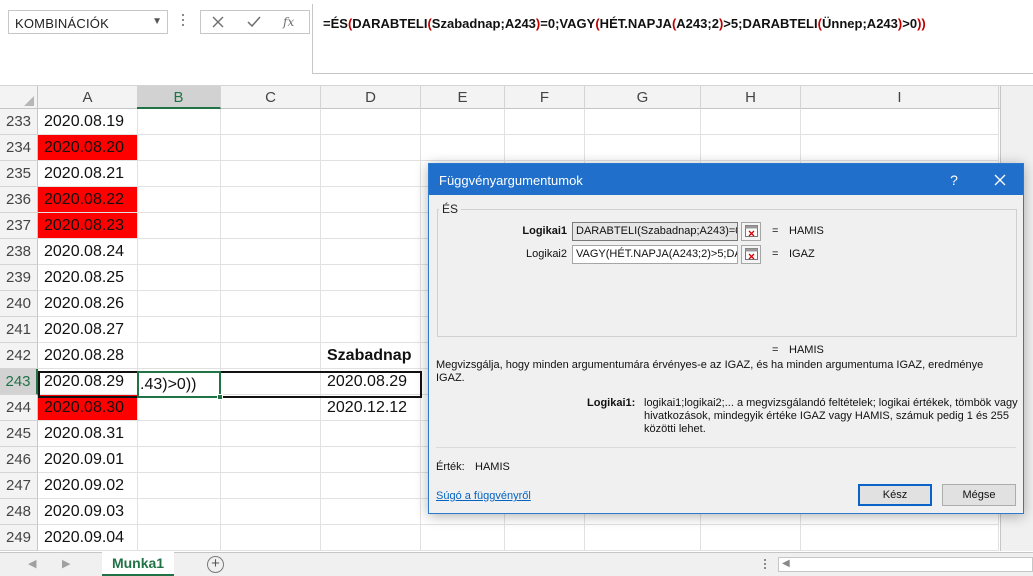 The height and width of the screenshot is (576, 1033). Describe the element at coordinates (88, 278) in the screenshot. I see `cell-a: 2020.08.25` at that location.